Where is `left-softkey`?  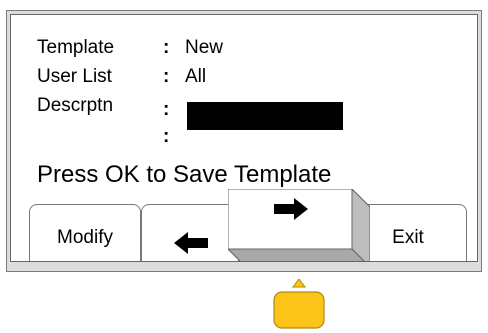 left-softkey is located at coordinates (190, 232).